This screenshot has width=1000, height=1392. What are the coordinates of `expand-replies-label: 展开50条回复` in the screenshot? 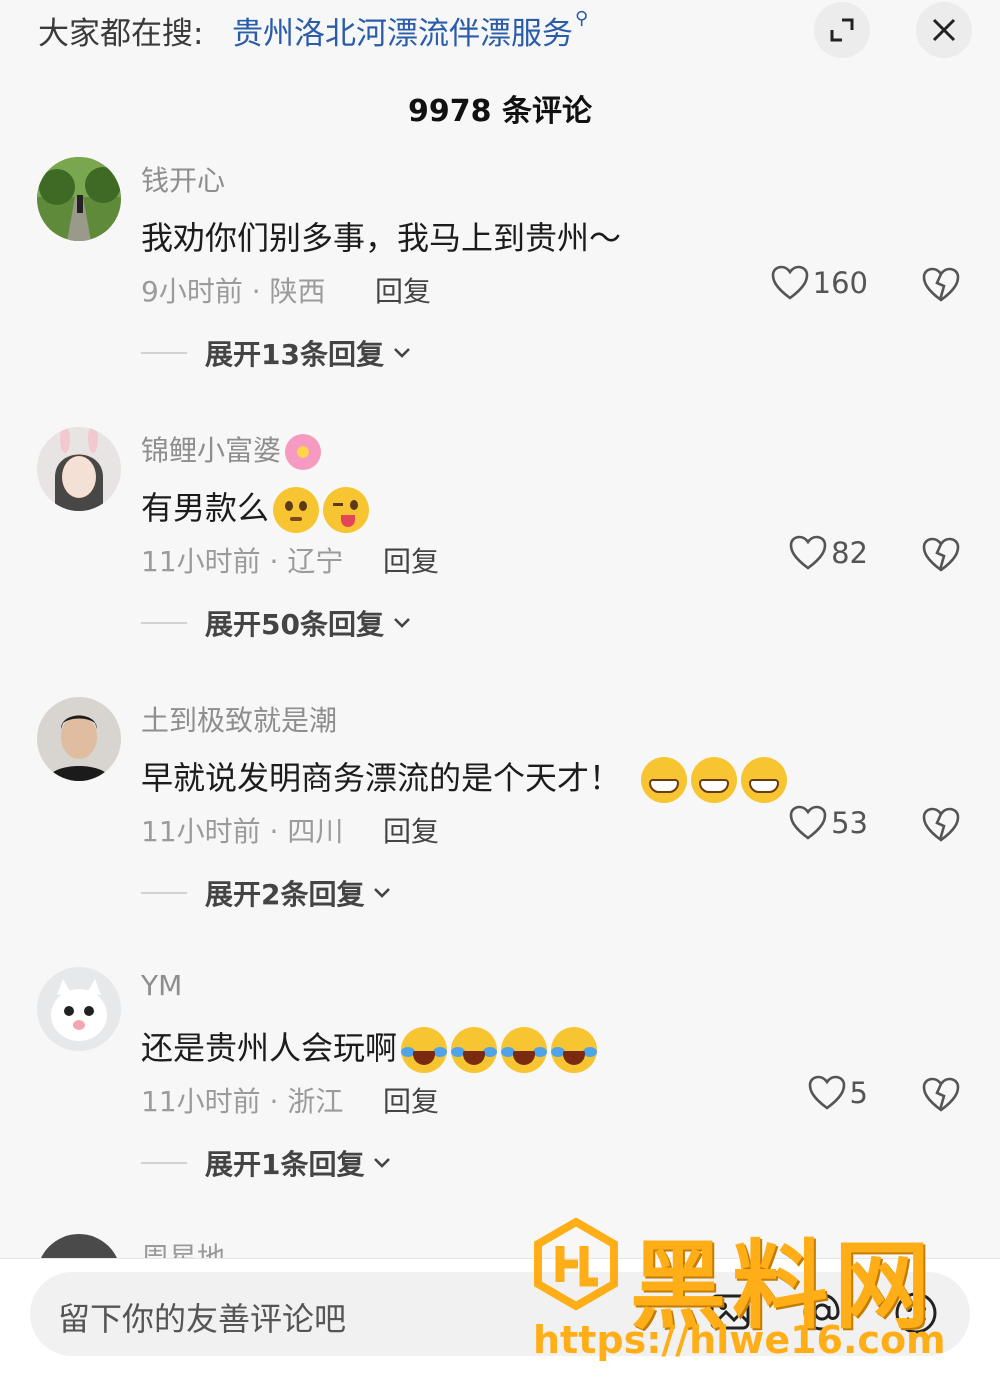 It's located at (294, 624).